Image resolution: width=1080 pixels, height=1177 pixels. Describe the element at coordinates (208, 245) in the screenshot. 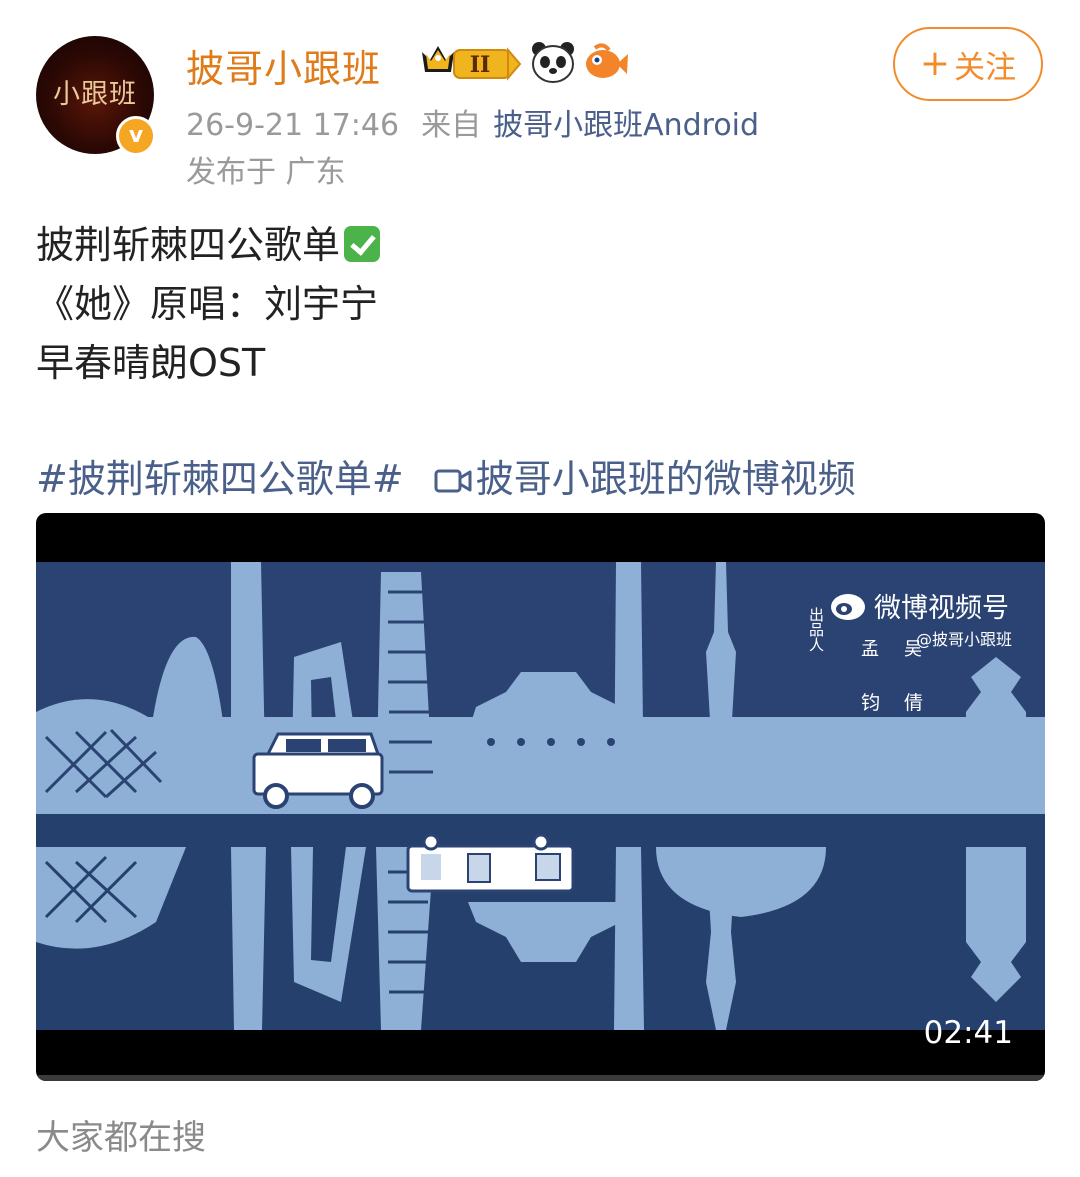

I see `post-line: 披荆斩棘四公歌单` at that location.